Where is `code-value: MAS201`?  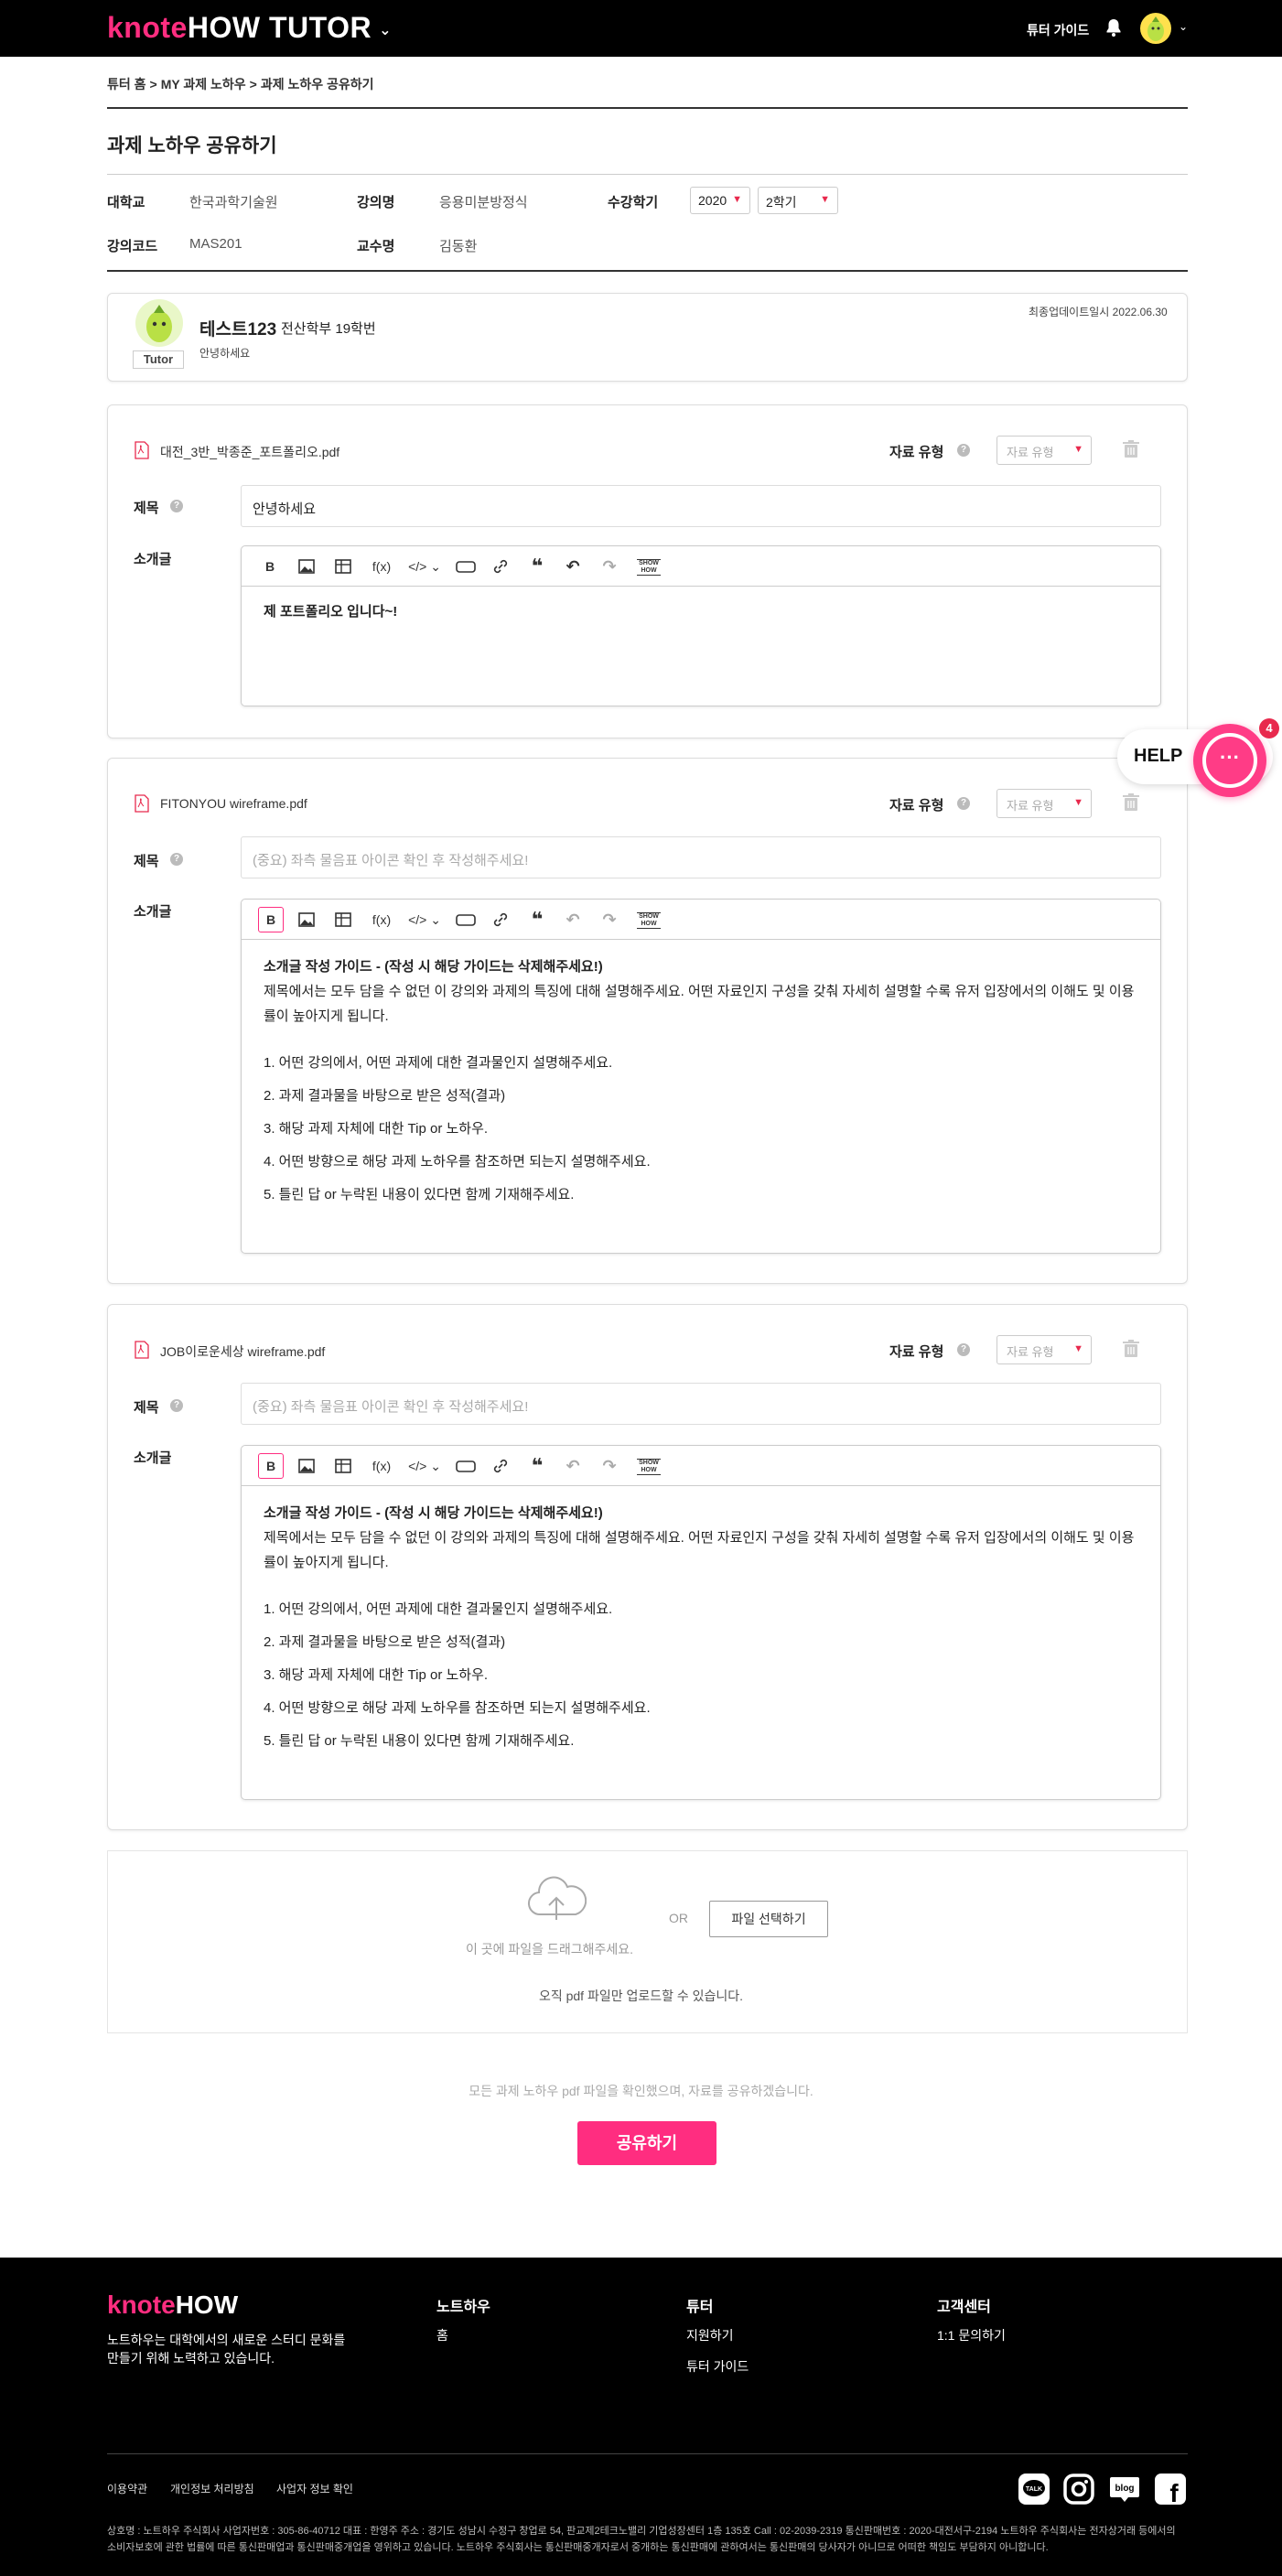
code-value: MAS201 is located at coordinates (215, 244).